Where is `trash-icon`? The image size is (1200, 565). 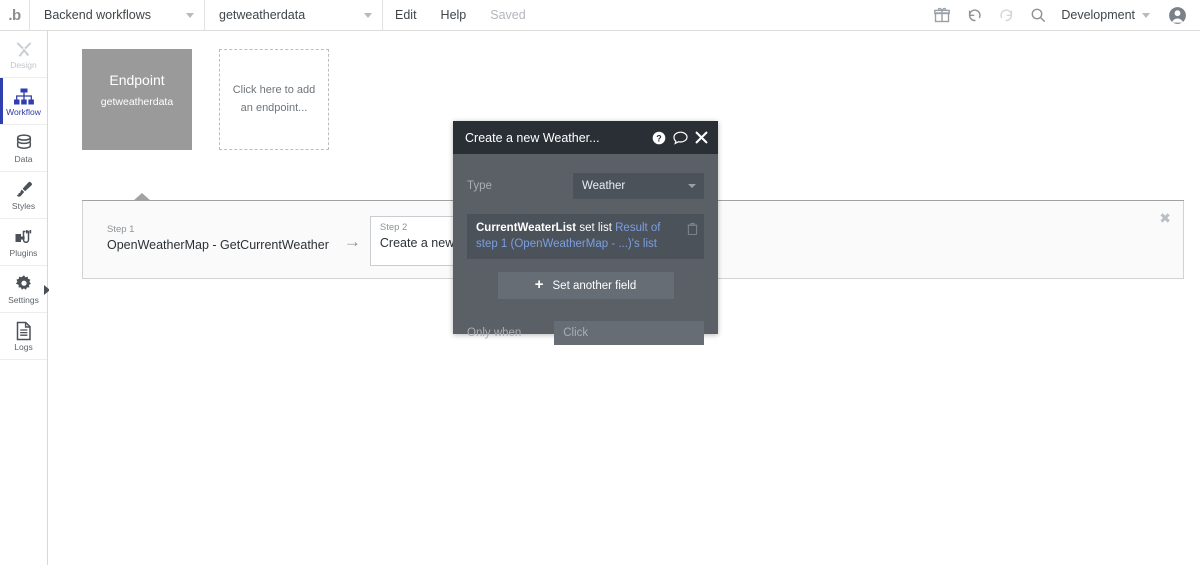 trash-icon is located at coordinates (692, 231).